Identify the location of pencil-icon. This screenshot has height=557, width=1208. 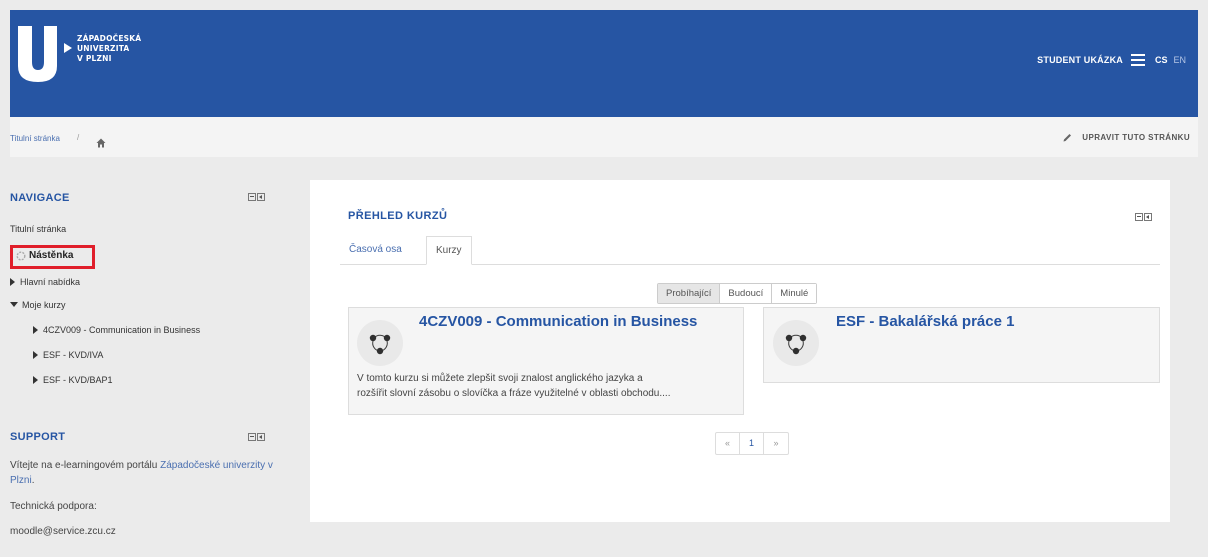
(1067, 138).